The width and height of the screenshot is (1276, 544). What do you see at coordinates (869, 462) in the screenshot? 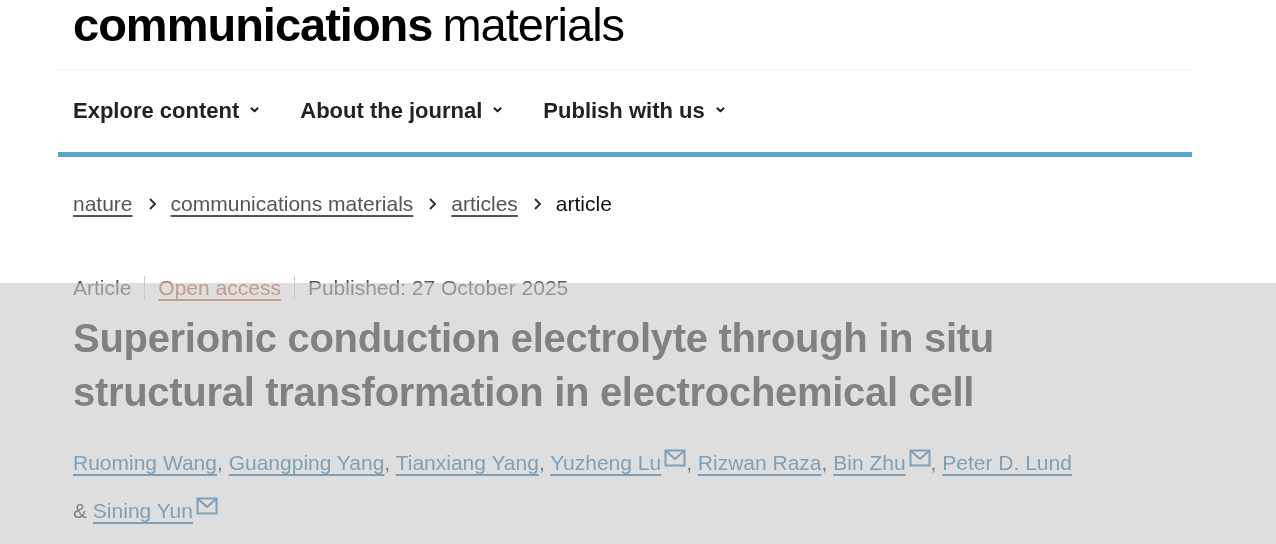
I see `author-link: Bin Zhu` at bounding box center [869, 462].